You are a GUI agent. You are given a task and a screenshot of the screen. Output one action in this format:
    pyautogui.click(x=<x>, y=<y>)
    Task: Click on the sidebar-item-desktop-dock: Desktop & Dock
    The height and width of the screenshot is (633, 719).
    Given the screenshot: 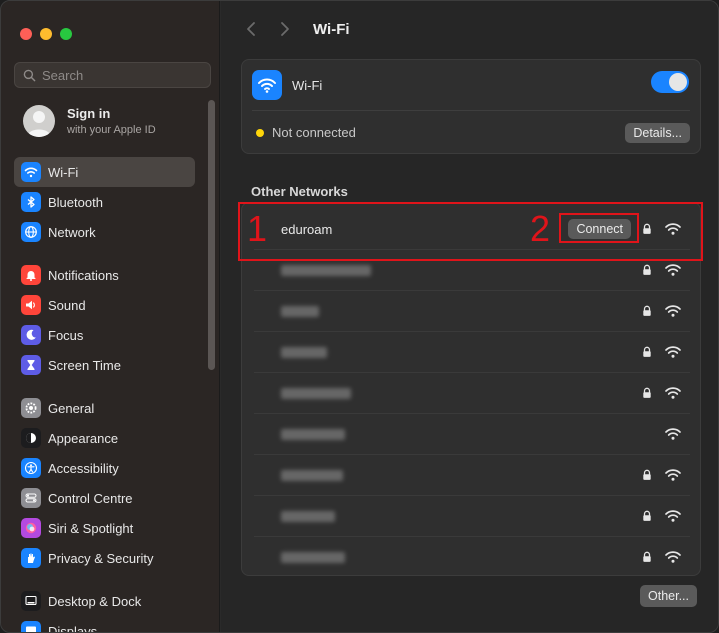 What is the action you would take?
    pyautogui.click(x=104, y=601)
    